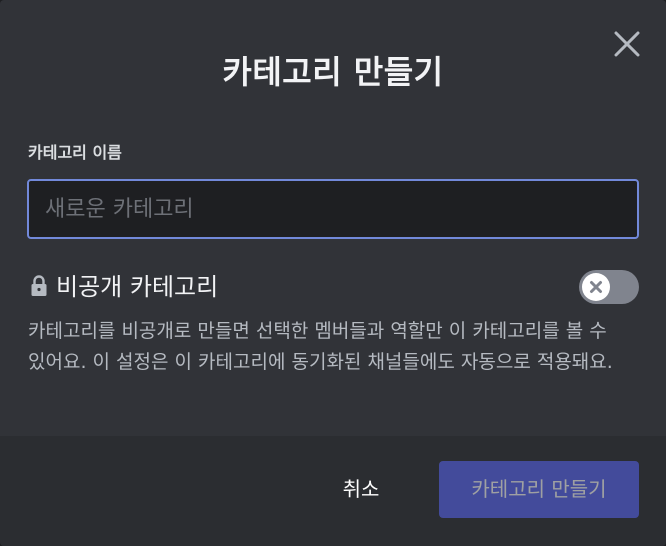 The height and width of the screenshot is (546, 666). Describe the element at coordinates (361, 489) in the screenshot. I see `cancel-button: 취소` at that location.